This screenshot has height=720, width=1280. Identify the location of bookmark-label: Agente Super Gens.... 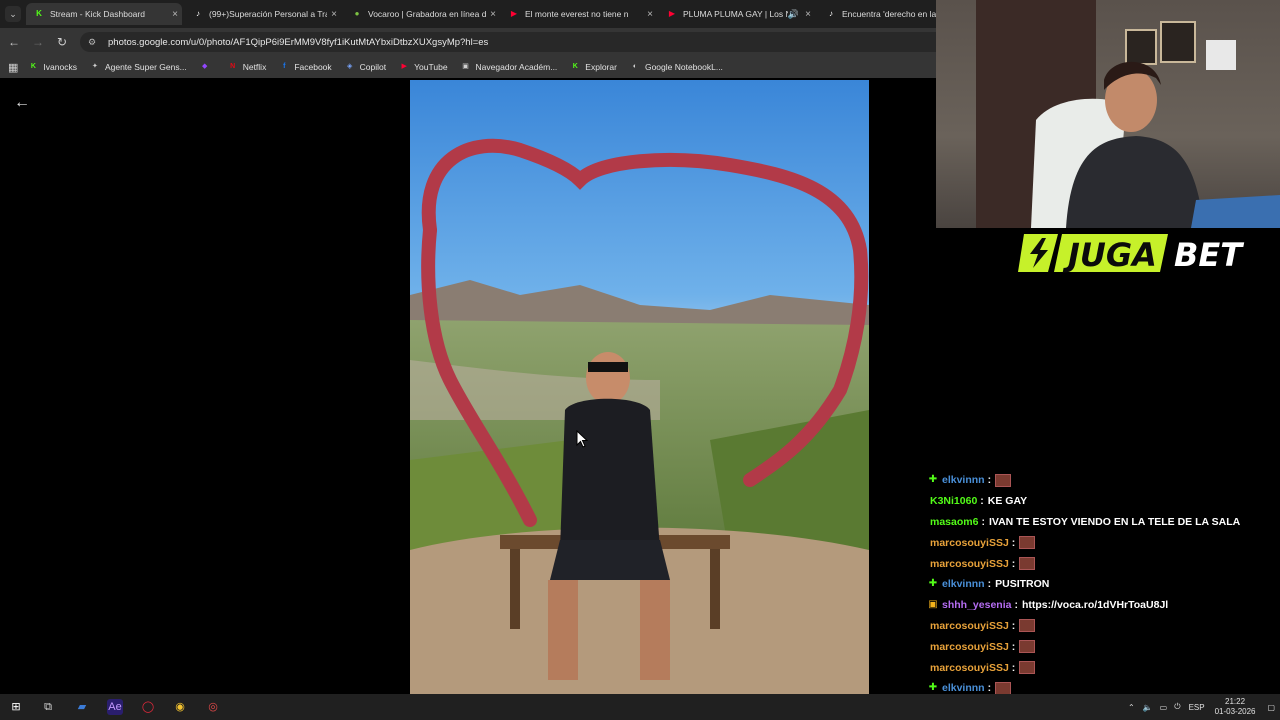
(145, 67).